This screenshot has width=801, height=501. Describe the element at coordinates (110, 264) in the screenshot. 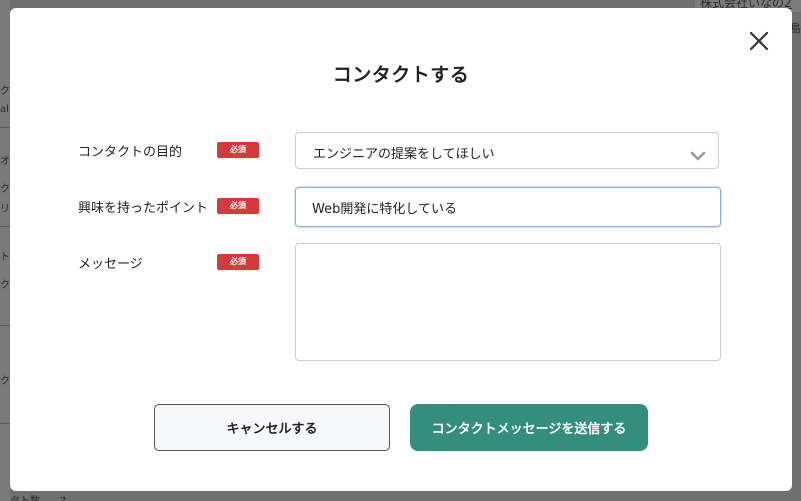

I see `message-label: メッセージ` at that location.